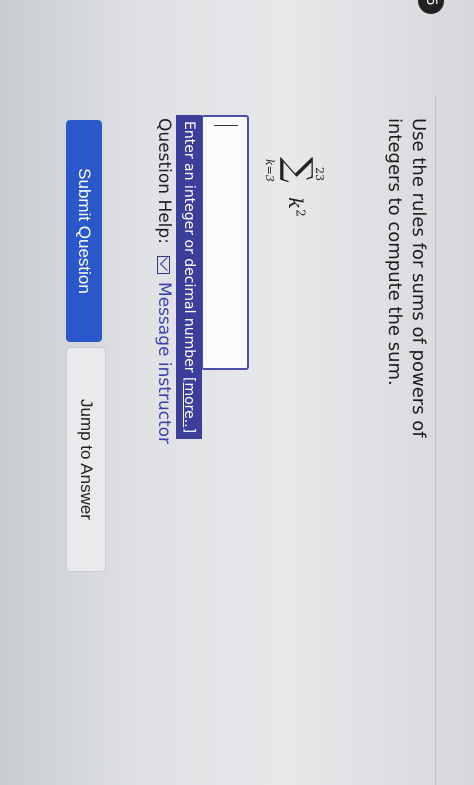  What do you see at coordinates (189, 405) in the screenshot?
I see `more-link: [more..]` at bounding box center [189, 405].